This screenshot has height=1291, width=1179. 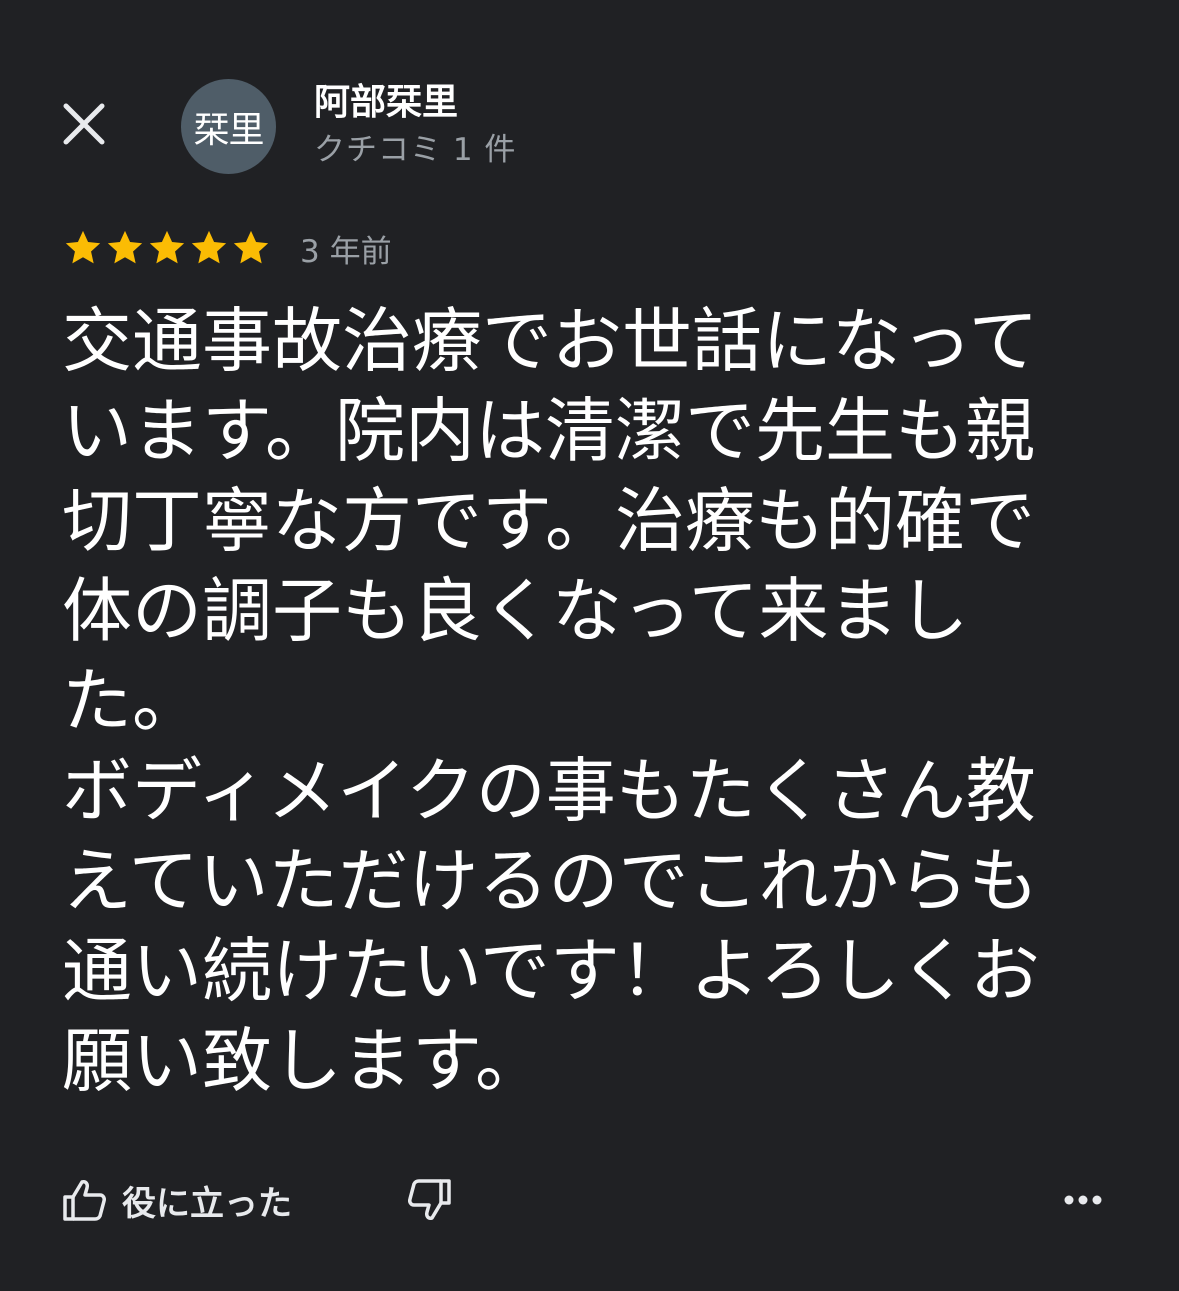 What do you see at coordinates (346, 251) in the screenshot?
I see `review-date: 3 年前` at bounding box center [346, 251].